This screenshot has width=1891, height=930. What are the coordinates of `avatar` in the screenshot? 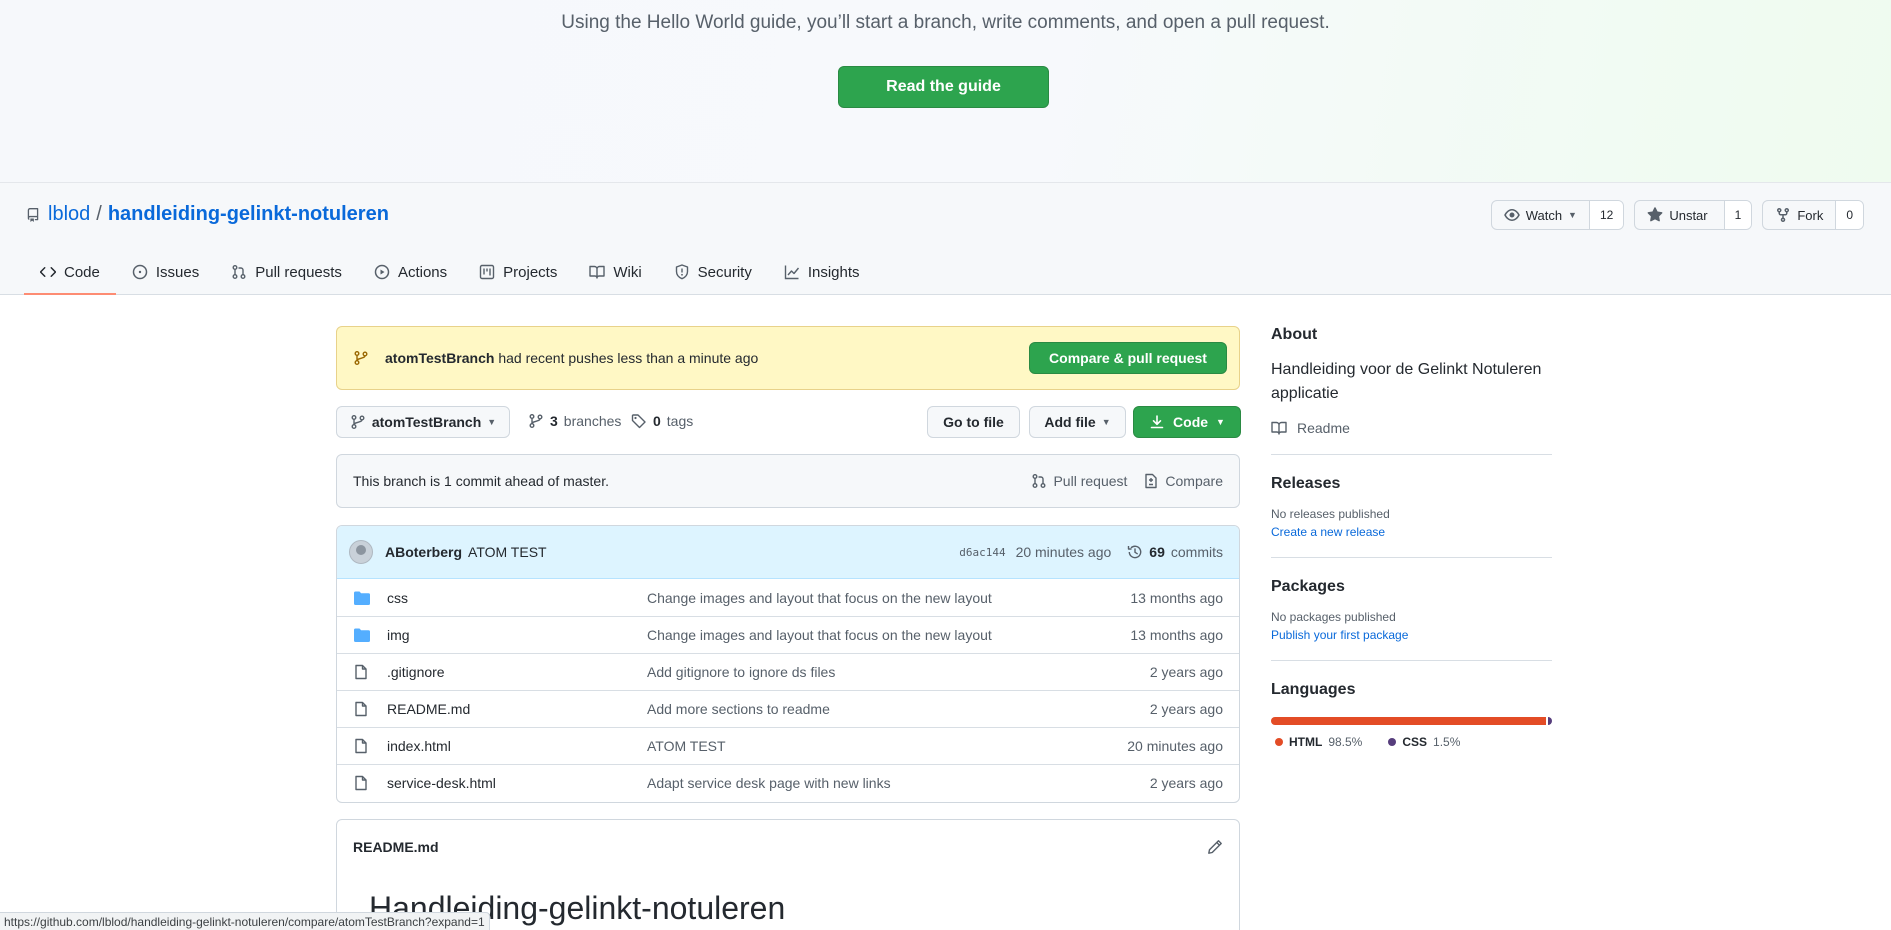 It's located at (361, 552).